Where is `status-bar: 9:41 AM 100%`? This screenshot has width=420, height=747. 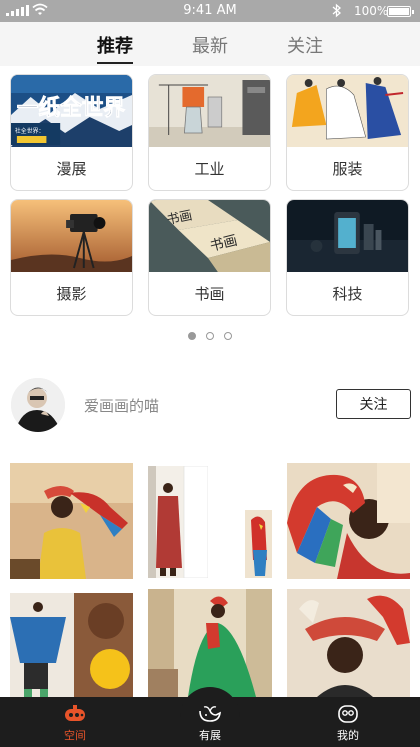
status-bar: 9:41 AM 100% is located at coordinates (210, 11).